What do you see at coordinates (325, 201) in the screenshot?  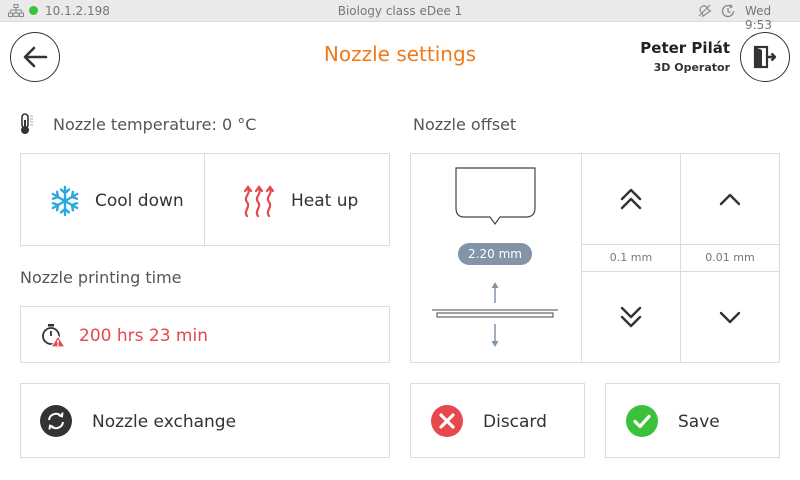 I see `heat-up-label: Heat up` at bounding box center [325, 201].